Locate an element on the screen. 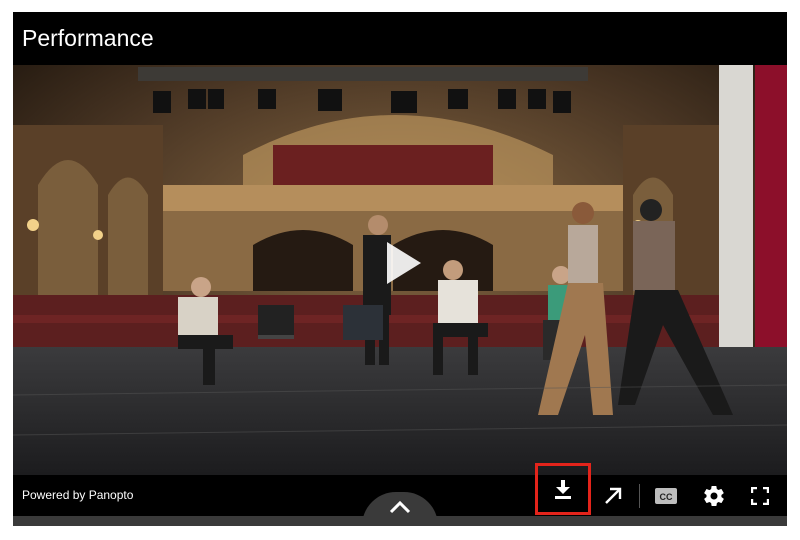 The height and width of the screenshot is (540, 800). play-button is located at coordinates (403, 263).